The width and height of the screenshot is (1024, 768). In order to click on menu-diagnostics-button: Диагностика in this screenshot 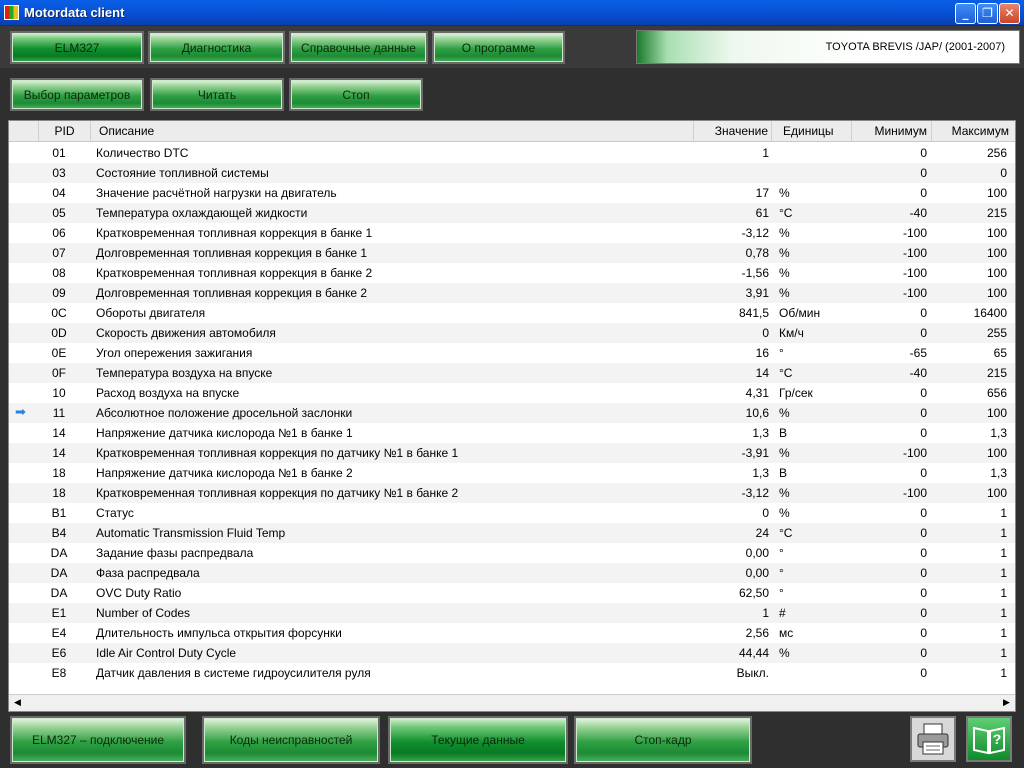, I will do `click(216, 47)`.